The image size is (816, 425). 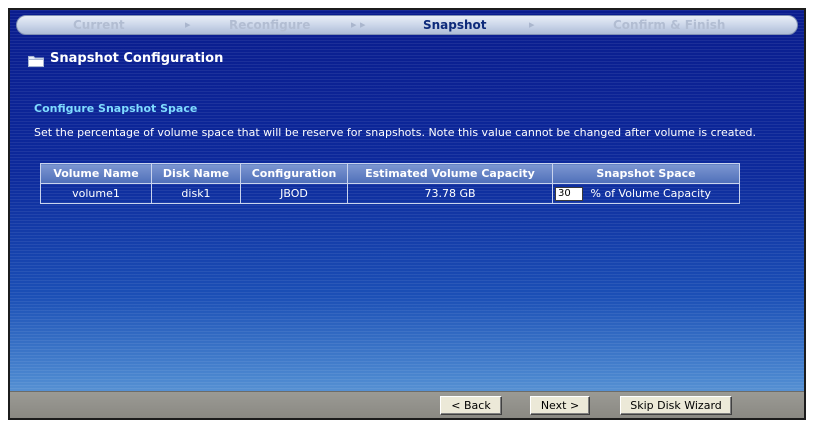 What do you see at coordinates (294, 193) in the screenshot?
I see `cell-configuration: JBOD` at bounding box center [294, 193].